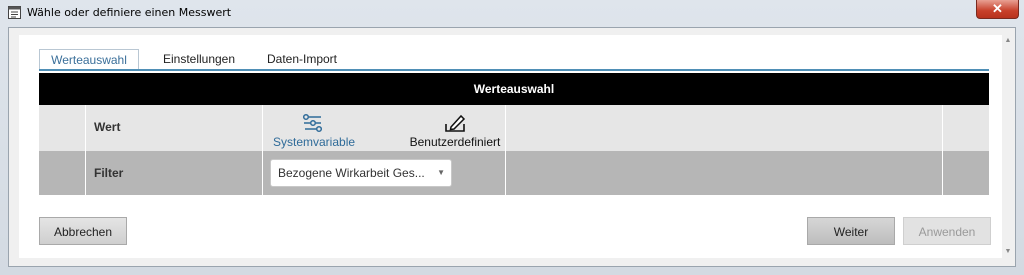 The height and width of the screenshot is (275, 1024). I want to click on system-variable-icon, so click(312, 123).